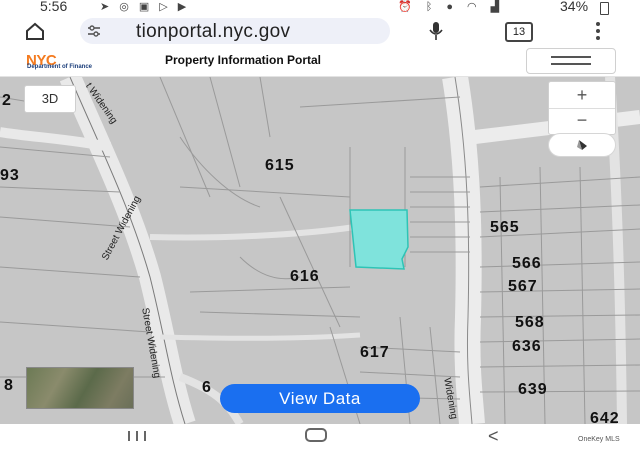 Image resolution: width=640 pixels, height=450 pixels. What do you see at coordinates (598, 31) in the screenshot?
I see `overflow-menu-icon` at bounding box center [598, 31].